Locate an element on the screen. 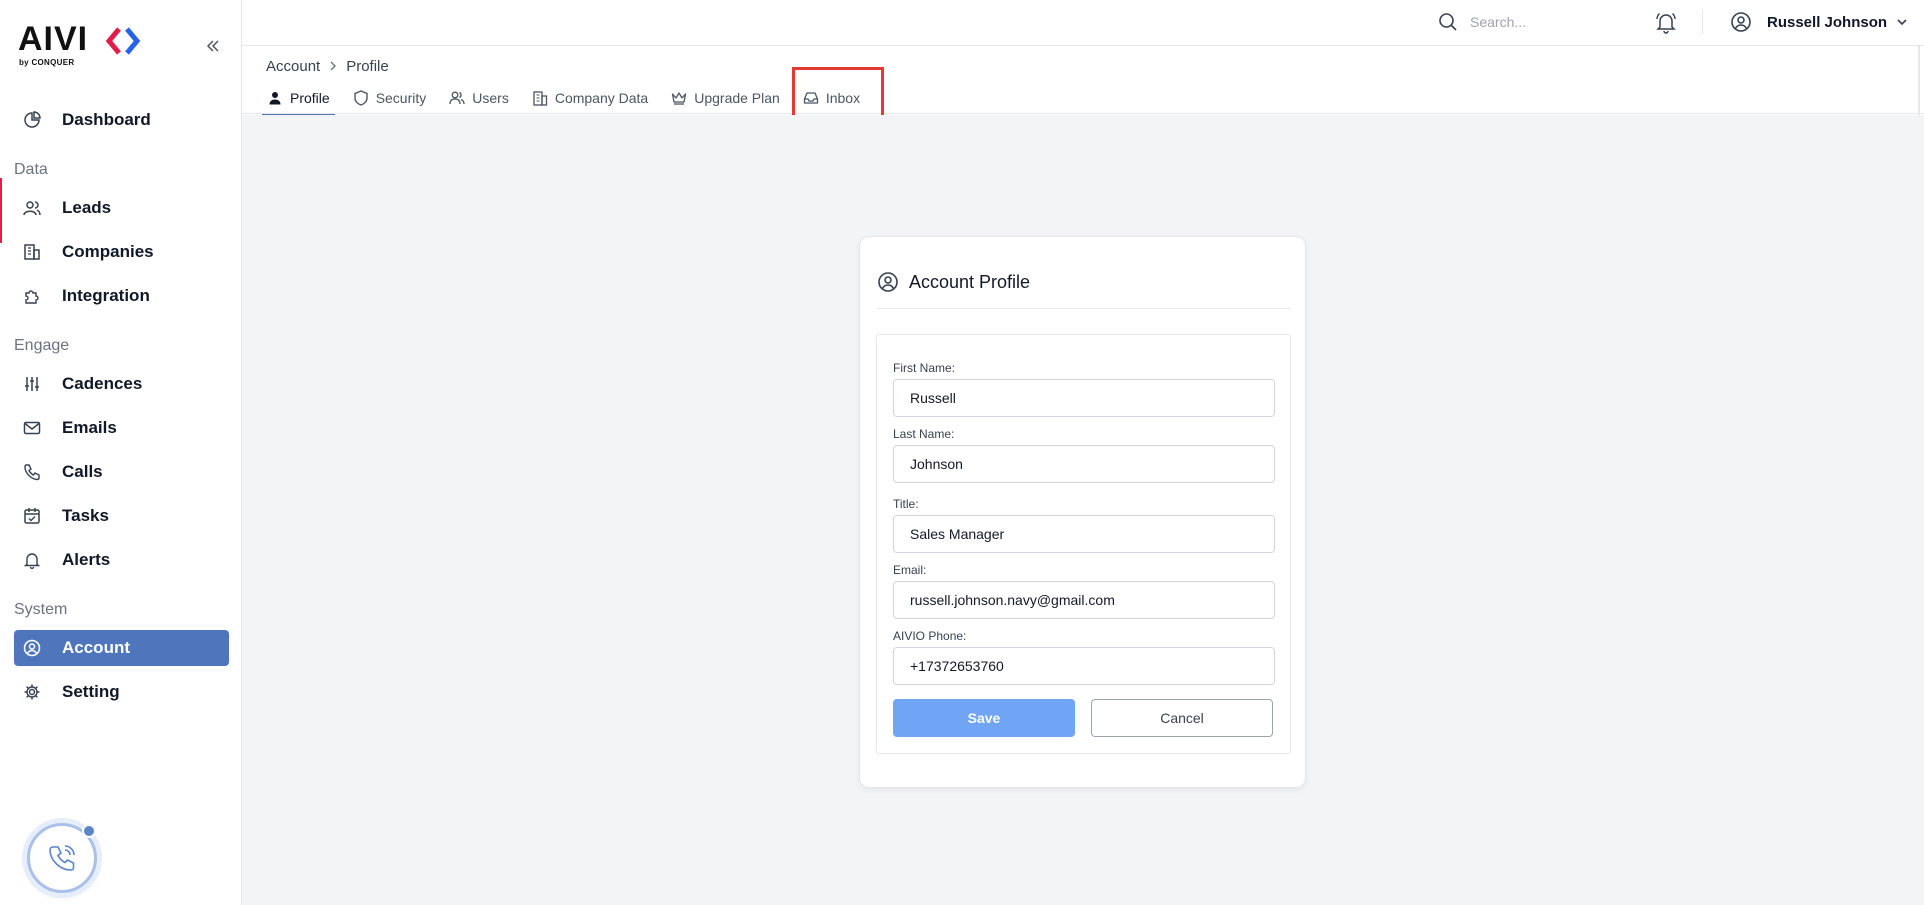 The image size is (1924, 905). tab-upgrade-plan: Upgrade Plan is located at coordinates (725, 98).